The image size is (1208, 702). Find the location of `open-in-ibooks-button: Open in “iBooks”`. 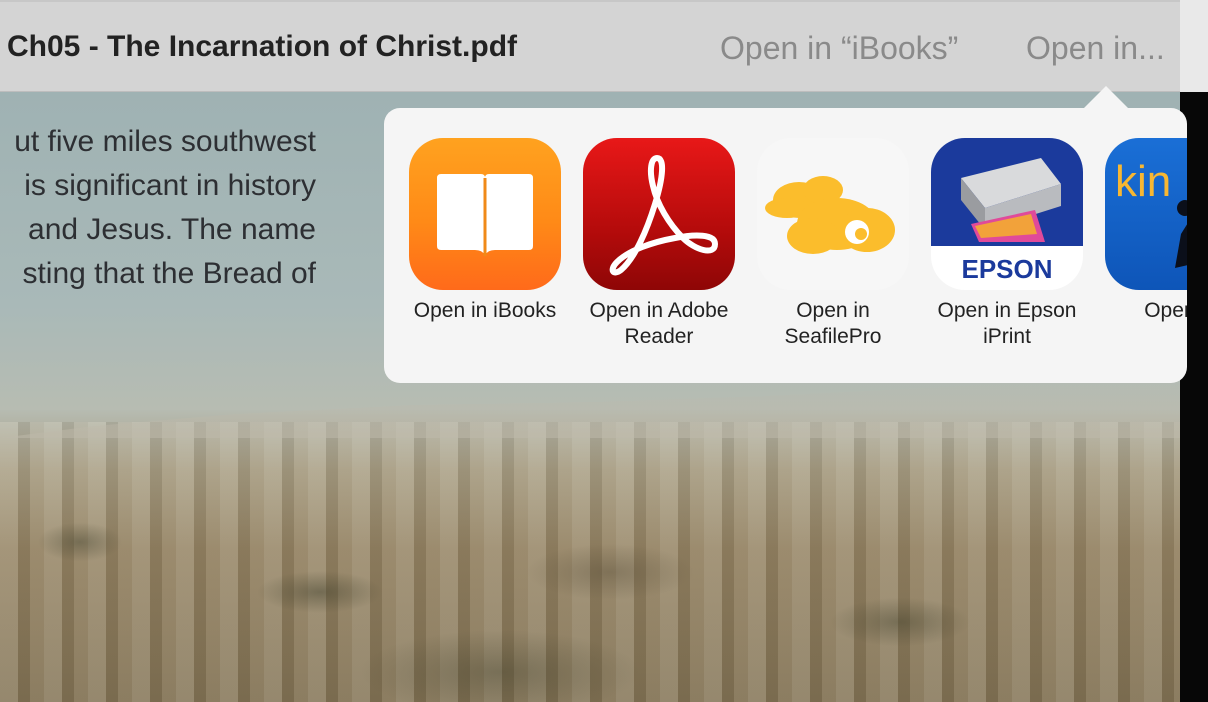

open-in-ibooks-button: Open in “iBooks” is located at coordinates (839, 48).